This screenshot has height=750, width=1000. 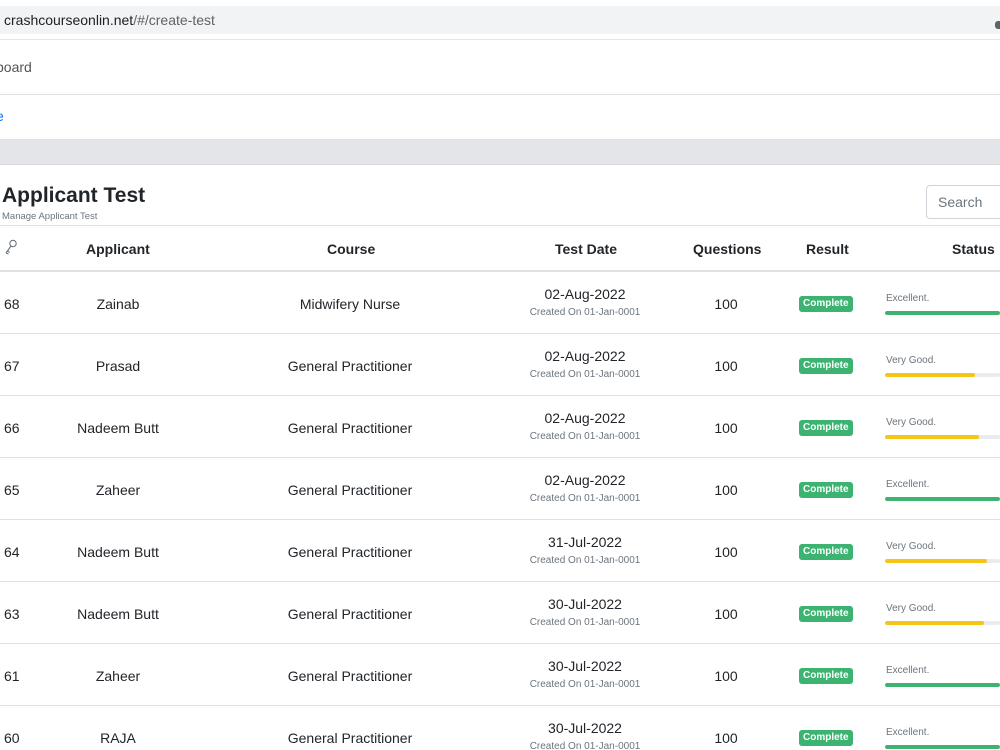 I want to click on browser-address-bar: crashcourseonlin.net/#/create-test, so click(x=500, y=20).